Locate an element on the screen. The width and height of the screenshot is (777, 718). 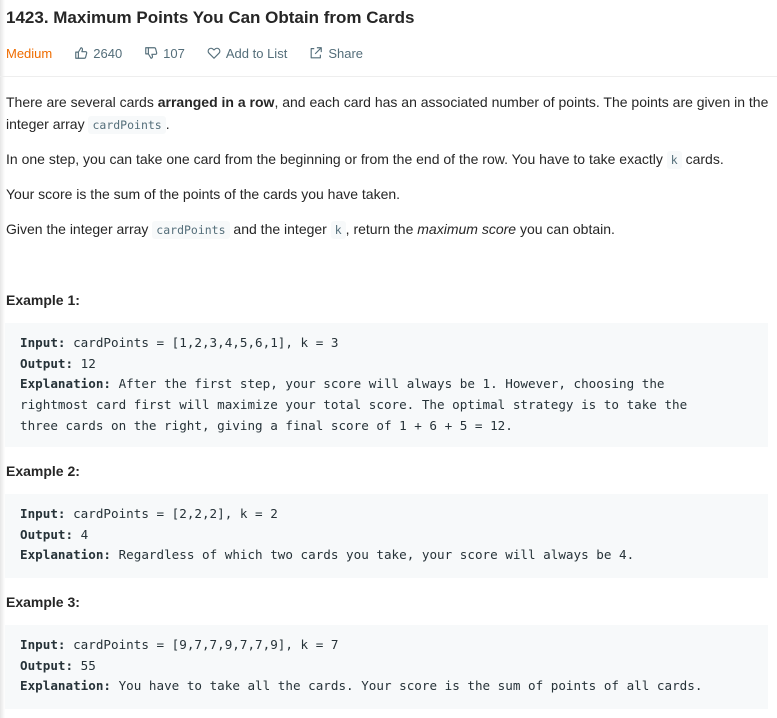
example-output-line: Output: 55 is located at coordinates (386, 666).